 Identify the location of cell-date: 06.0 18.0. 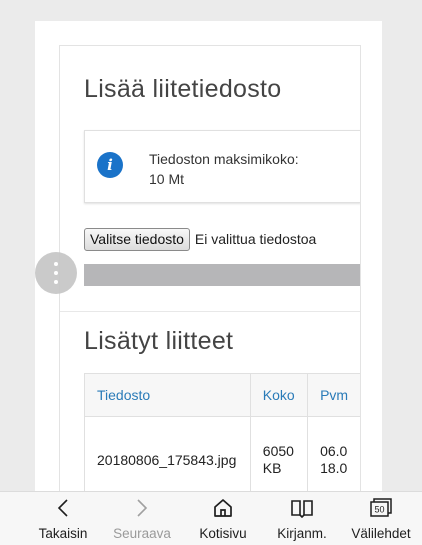
(333, 453).